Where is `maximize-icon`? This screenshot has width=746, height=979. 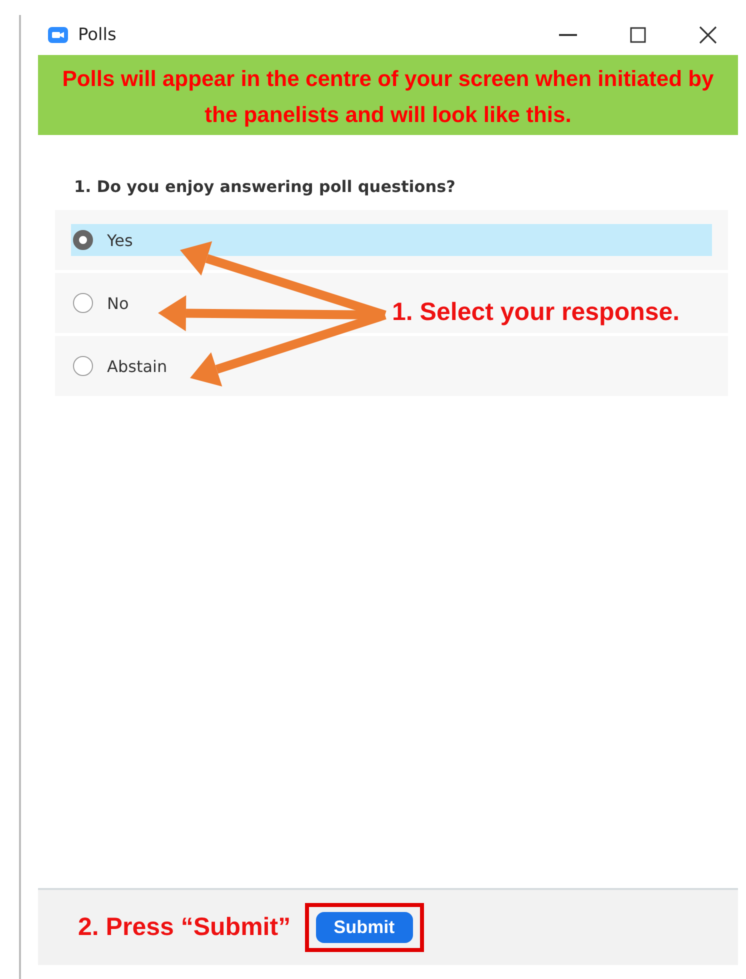
maximize-icon is located at coordinates (638, 35).